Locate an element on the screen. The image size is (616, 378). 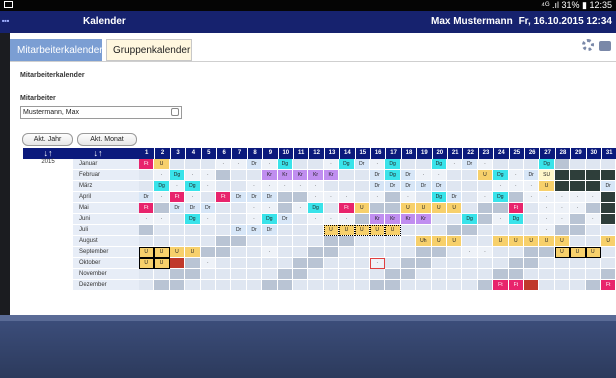
day-cell: Kr is located at coordinates (301, 175).